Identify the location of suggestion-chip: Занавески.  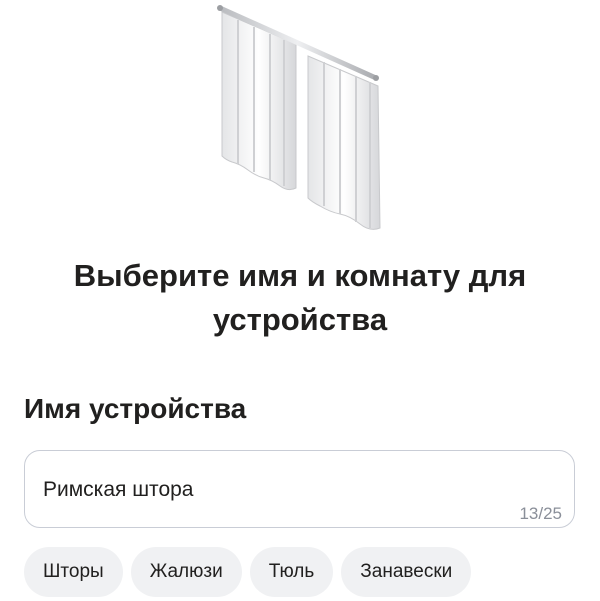
(406, 572).